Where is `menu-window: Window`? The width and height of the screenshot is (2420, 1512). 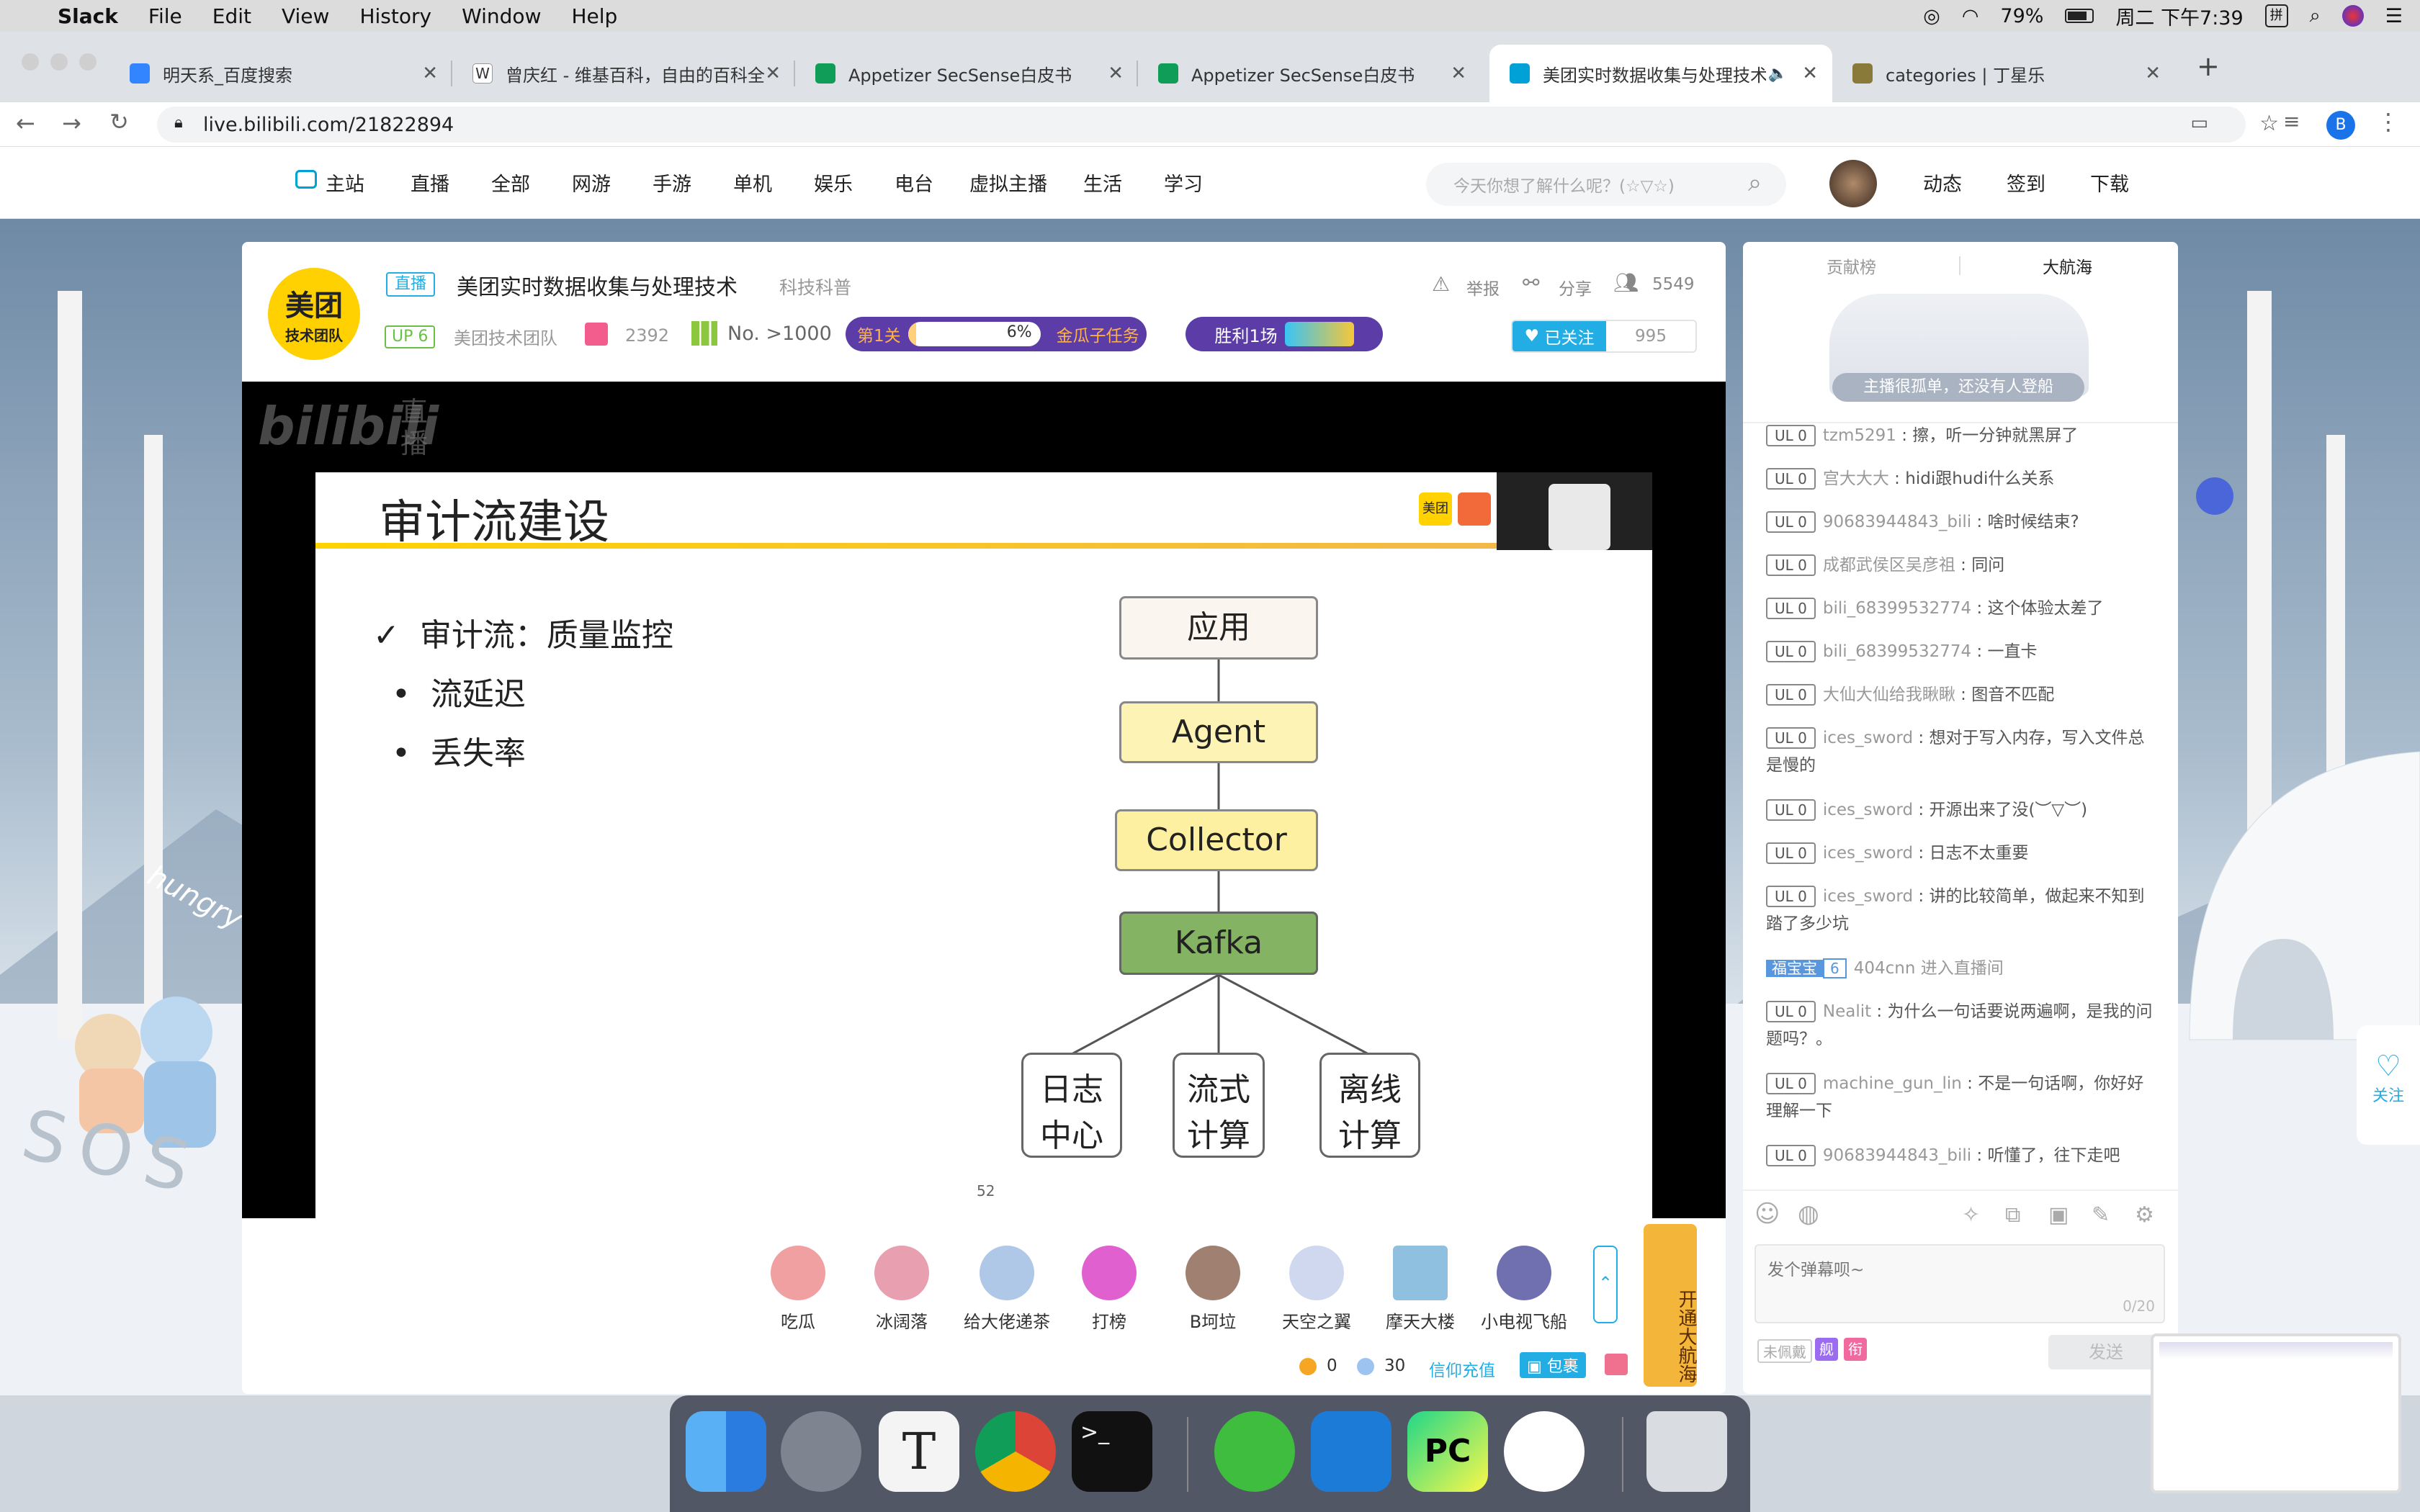 menu-window: Window is located at coordinates (501, 16).